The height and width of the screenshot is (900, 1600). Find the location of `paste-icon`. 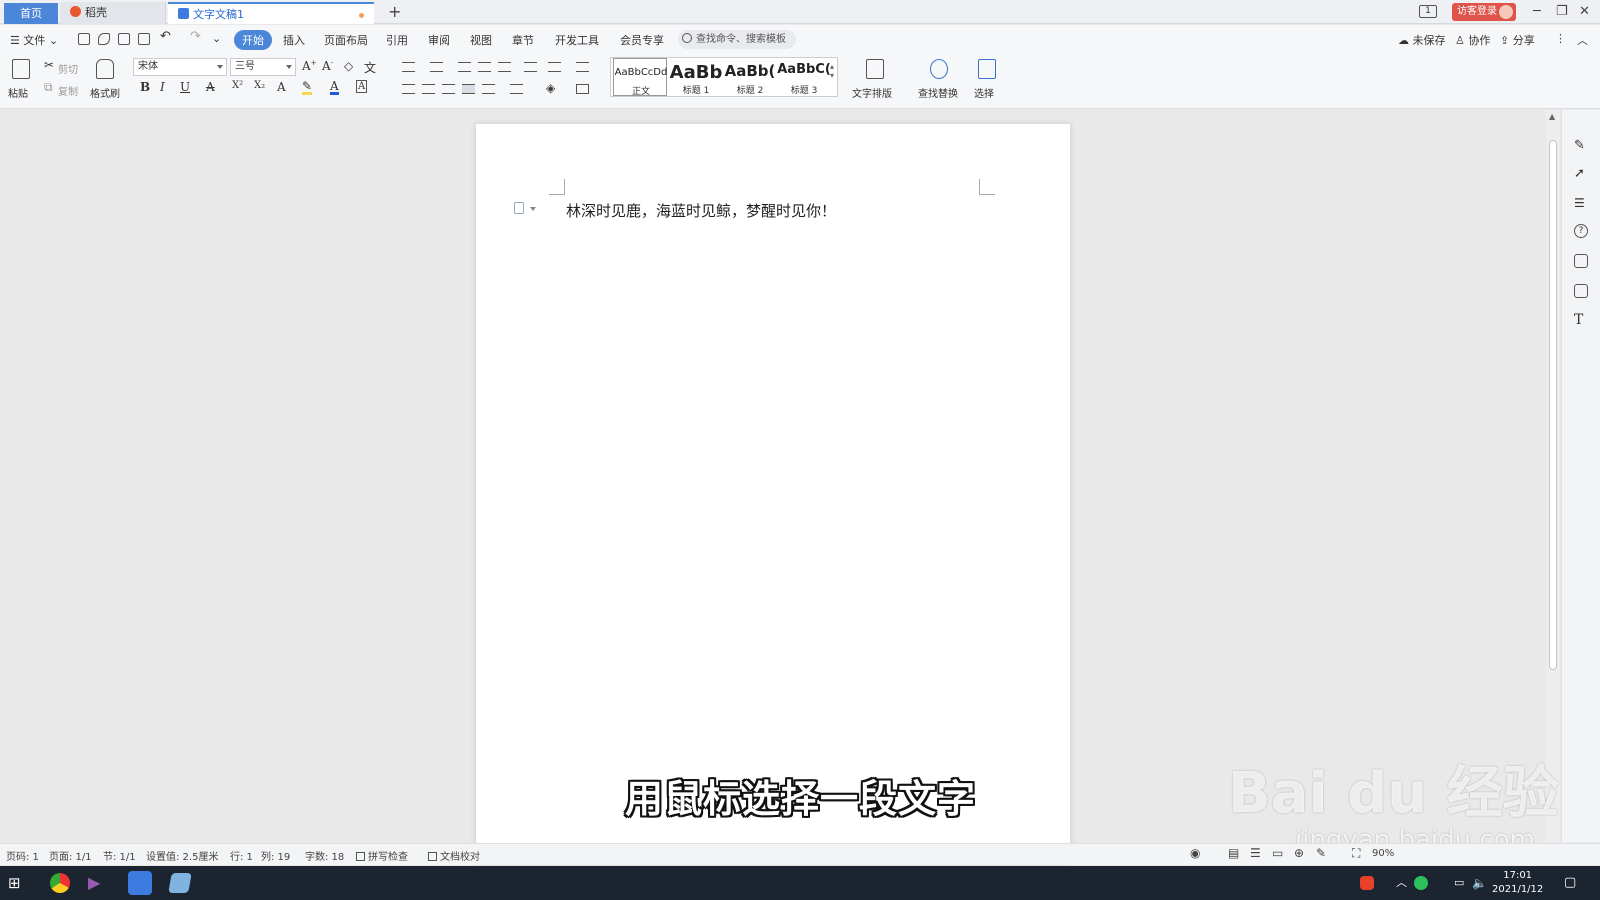

paste-icon is located at coordinates (21, 69).